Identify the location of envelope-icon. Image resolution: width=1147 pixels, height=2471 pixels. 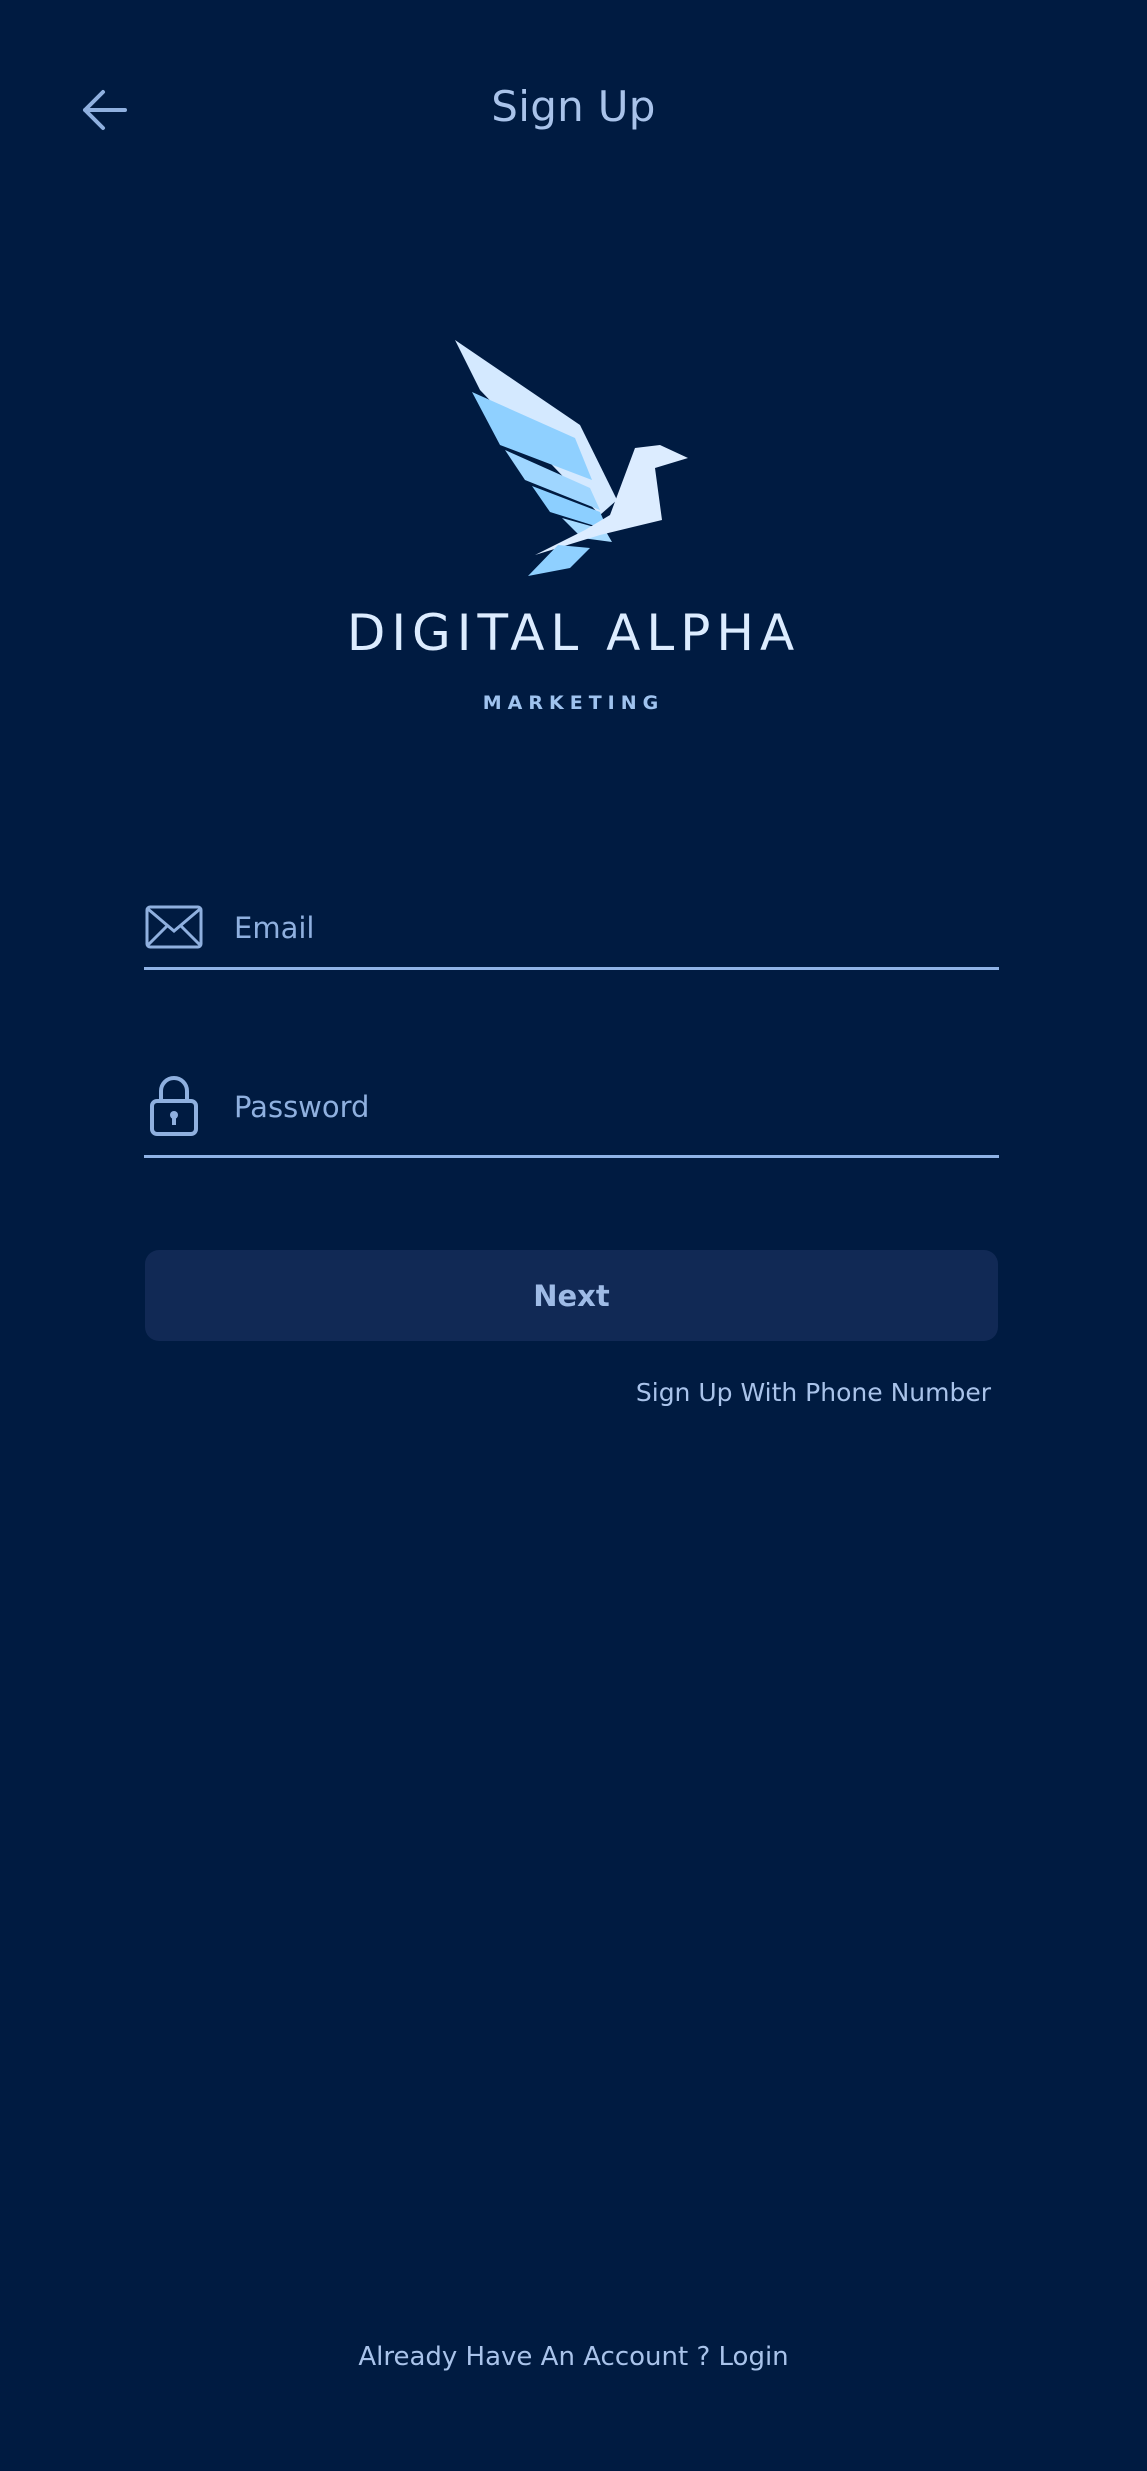
(174, 927).